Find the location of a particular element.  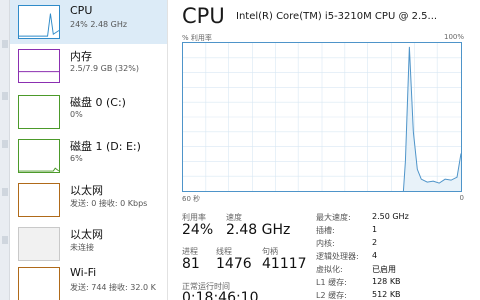

utilization-value: 24% is located at coordinates (198, 230).